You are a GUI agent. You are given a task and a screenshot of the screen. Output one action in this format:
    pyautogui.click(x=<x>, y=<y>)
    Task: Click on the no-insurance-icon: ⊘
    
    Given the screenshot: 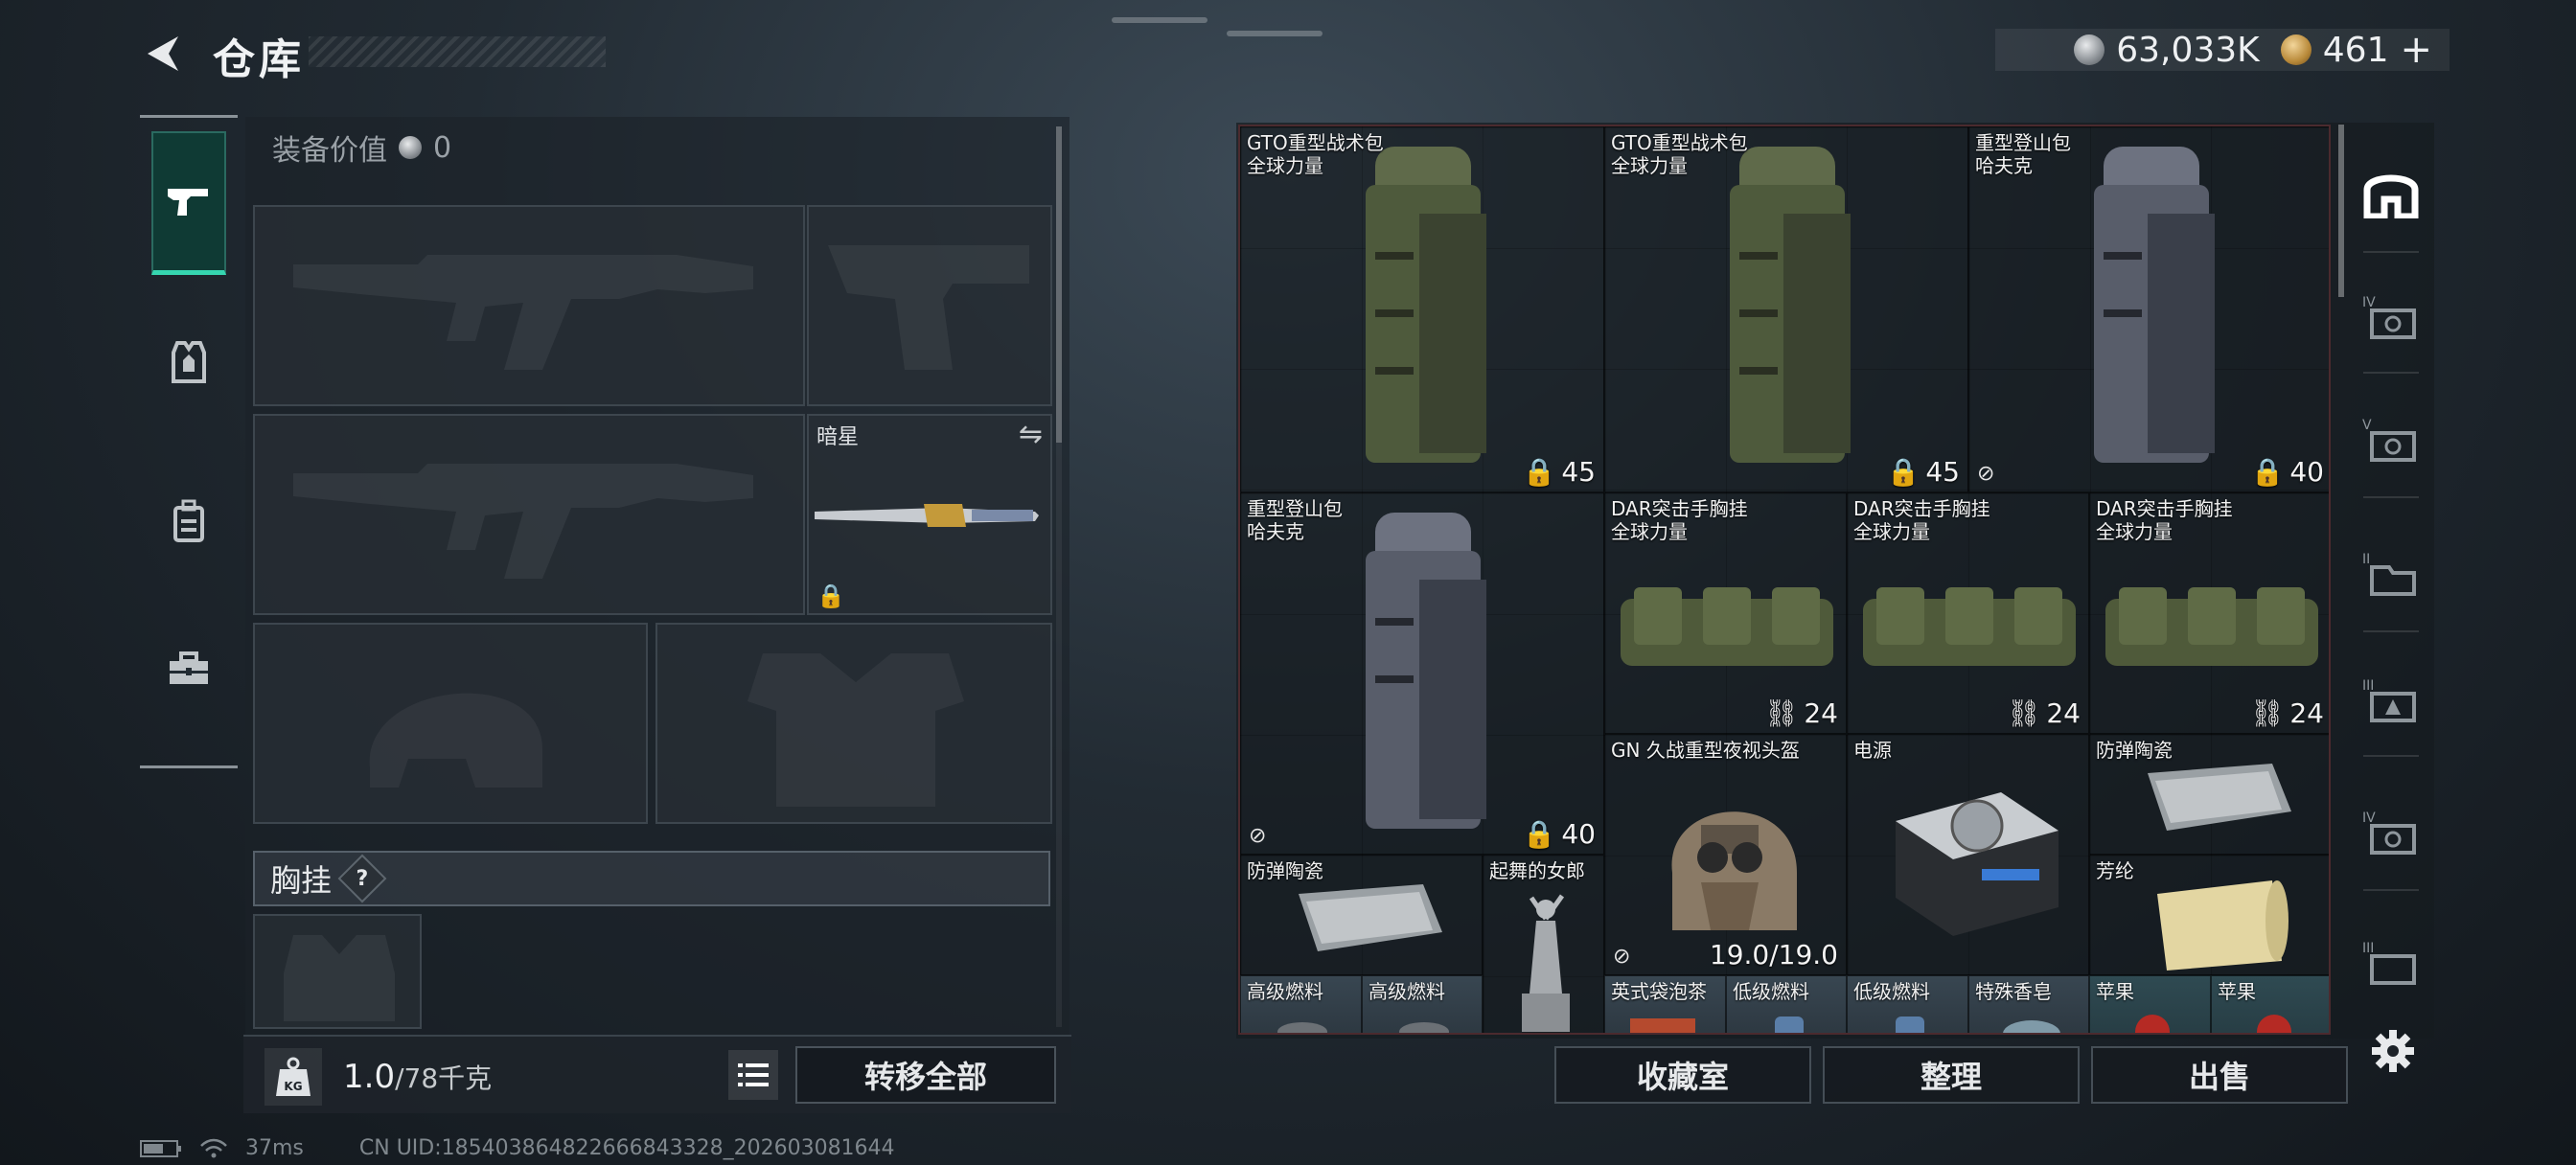 What is the action you would take?
    pyautogui.click(x=1622, y=957)
    